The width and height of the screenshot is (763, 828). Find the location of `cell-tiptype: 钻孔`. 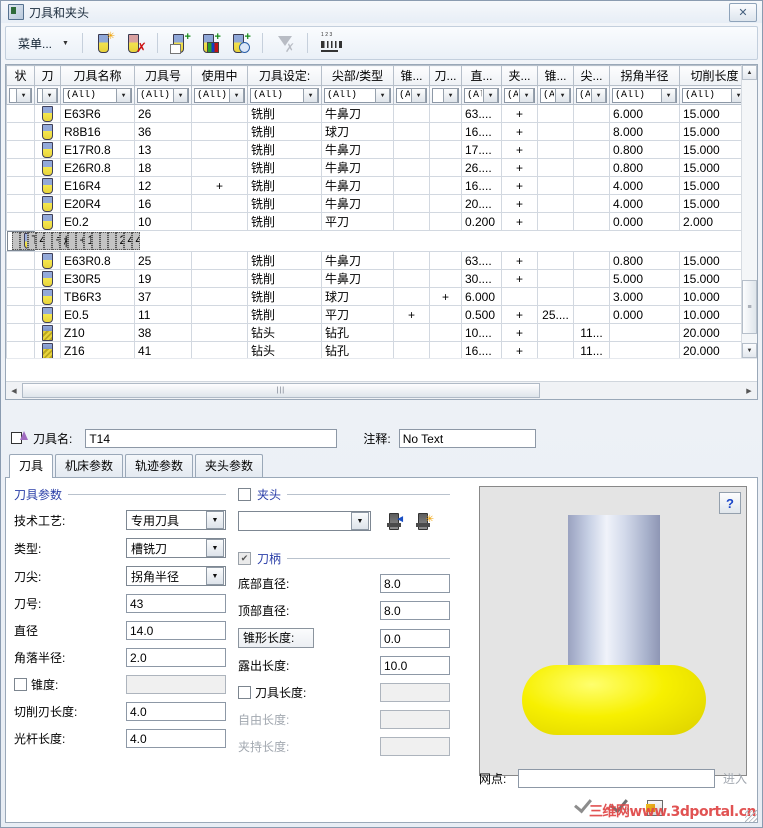

cell-tiptype: 钻孔 is located at coordinates (357, 349).